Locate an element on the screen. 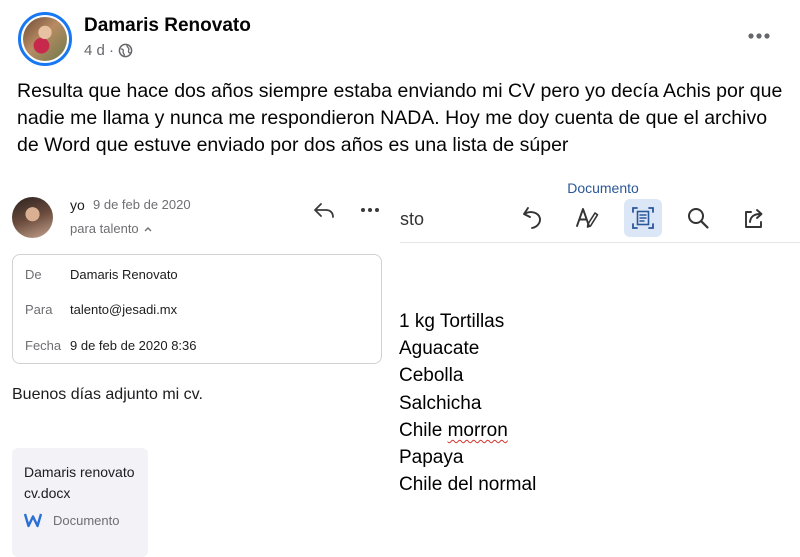  undo-button is located at coordinates (533, 218).